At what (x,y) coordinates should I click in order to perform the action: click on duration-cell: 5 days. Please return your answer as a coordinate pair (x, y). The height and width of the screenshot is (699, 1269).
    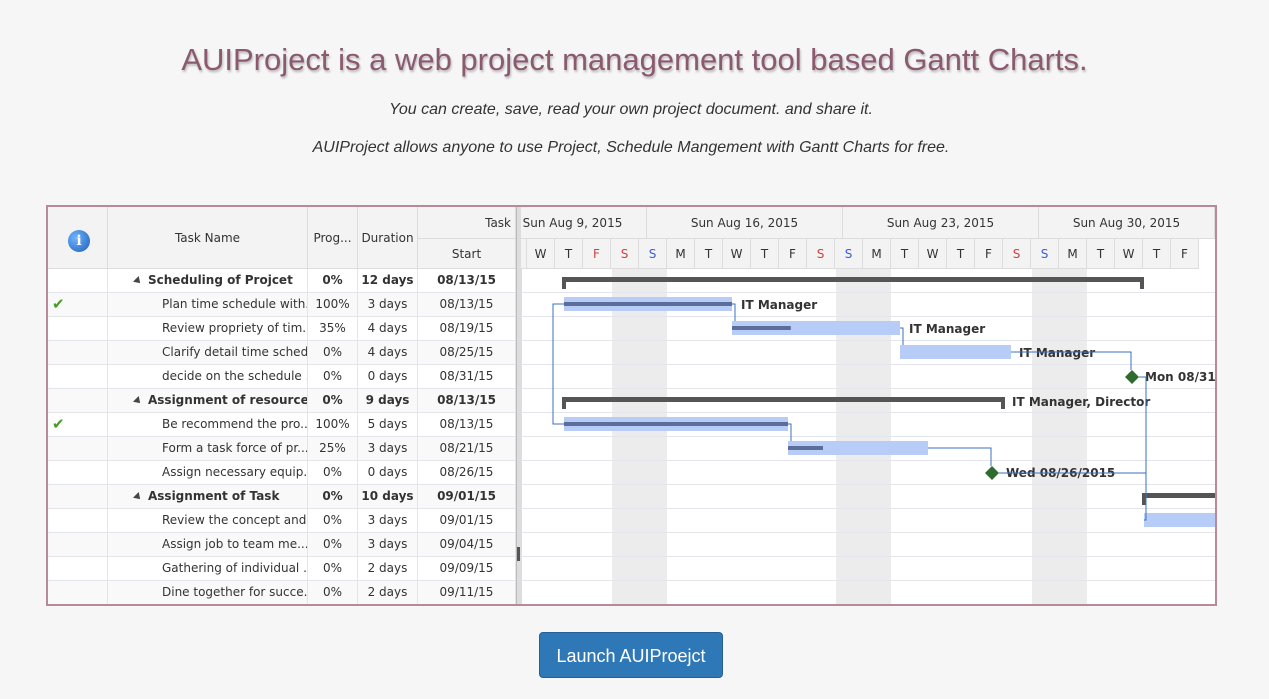
    Looking at the image, I should click on (388, 424).